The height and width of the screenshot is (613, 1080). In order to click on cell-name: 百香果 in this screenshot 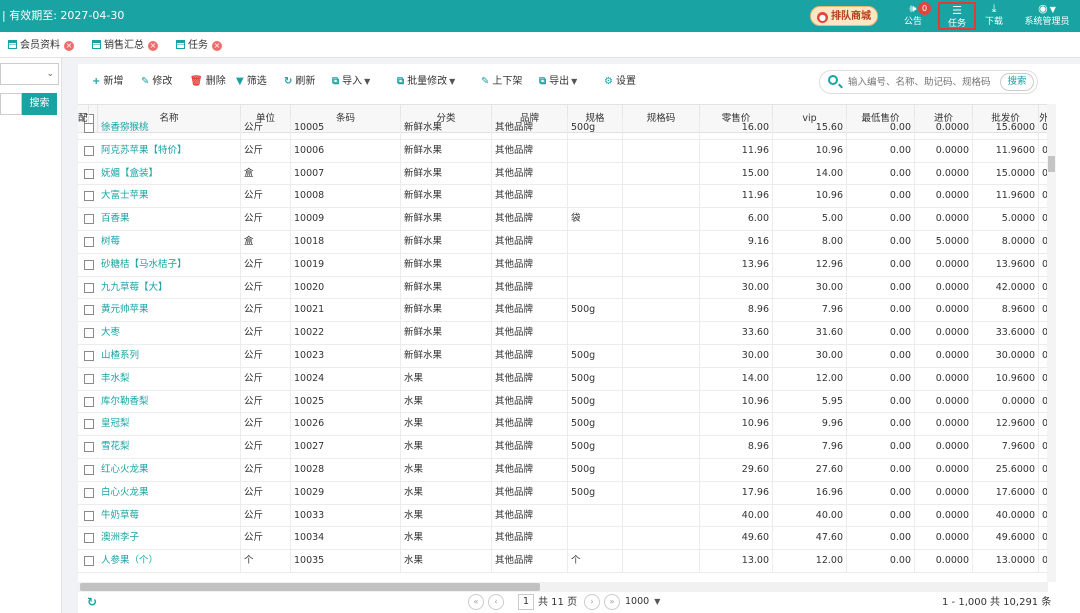, I will do `click(169, 219)`.